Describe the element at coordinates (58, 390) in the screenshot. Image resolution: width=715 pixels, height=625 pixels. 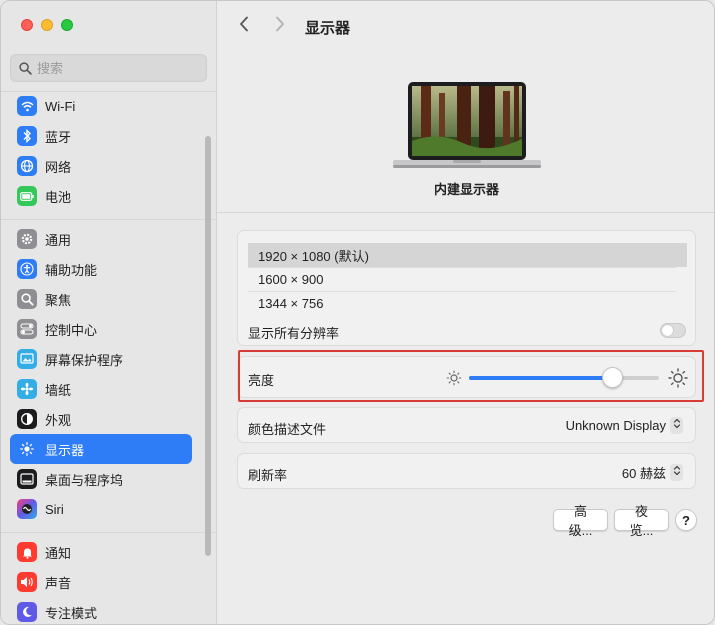
I see `sidebar-item-label: 墙纸` at that location.